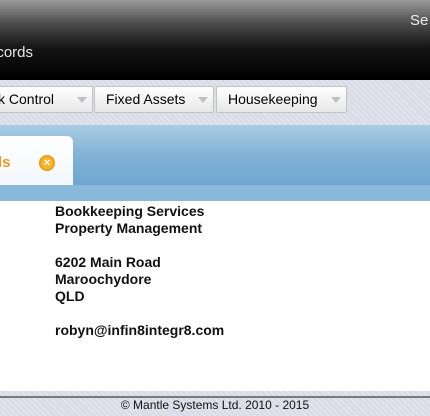 The width and height of the screenshot is (430, 416). Describe the element at coordinates (17, 52) in the screenshot. I see `app-title: ecords` at that location.